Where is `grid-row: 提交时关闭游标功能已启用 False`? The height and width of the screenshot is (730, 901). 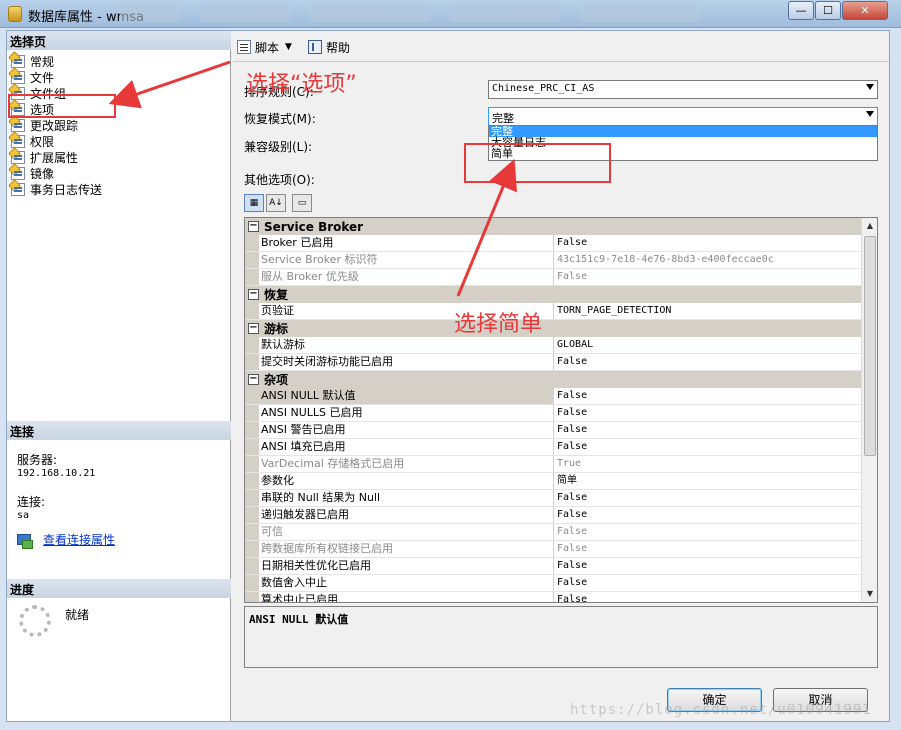 grid-row: 提交时关闭游标功能已启用 False is located at coordinates (553, 362).